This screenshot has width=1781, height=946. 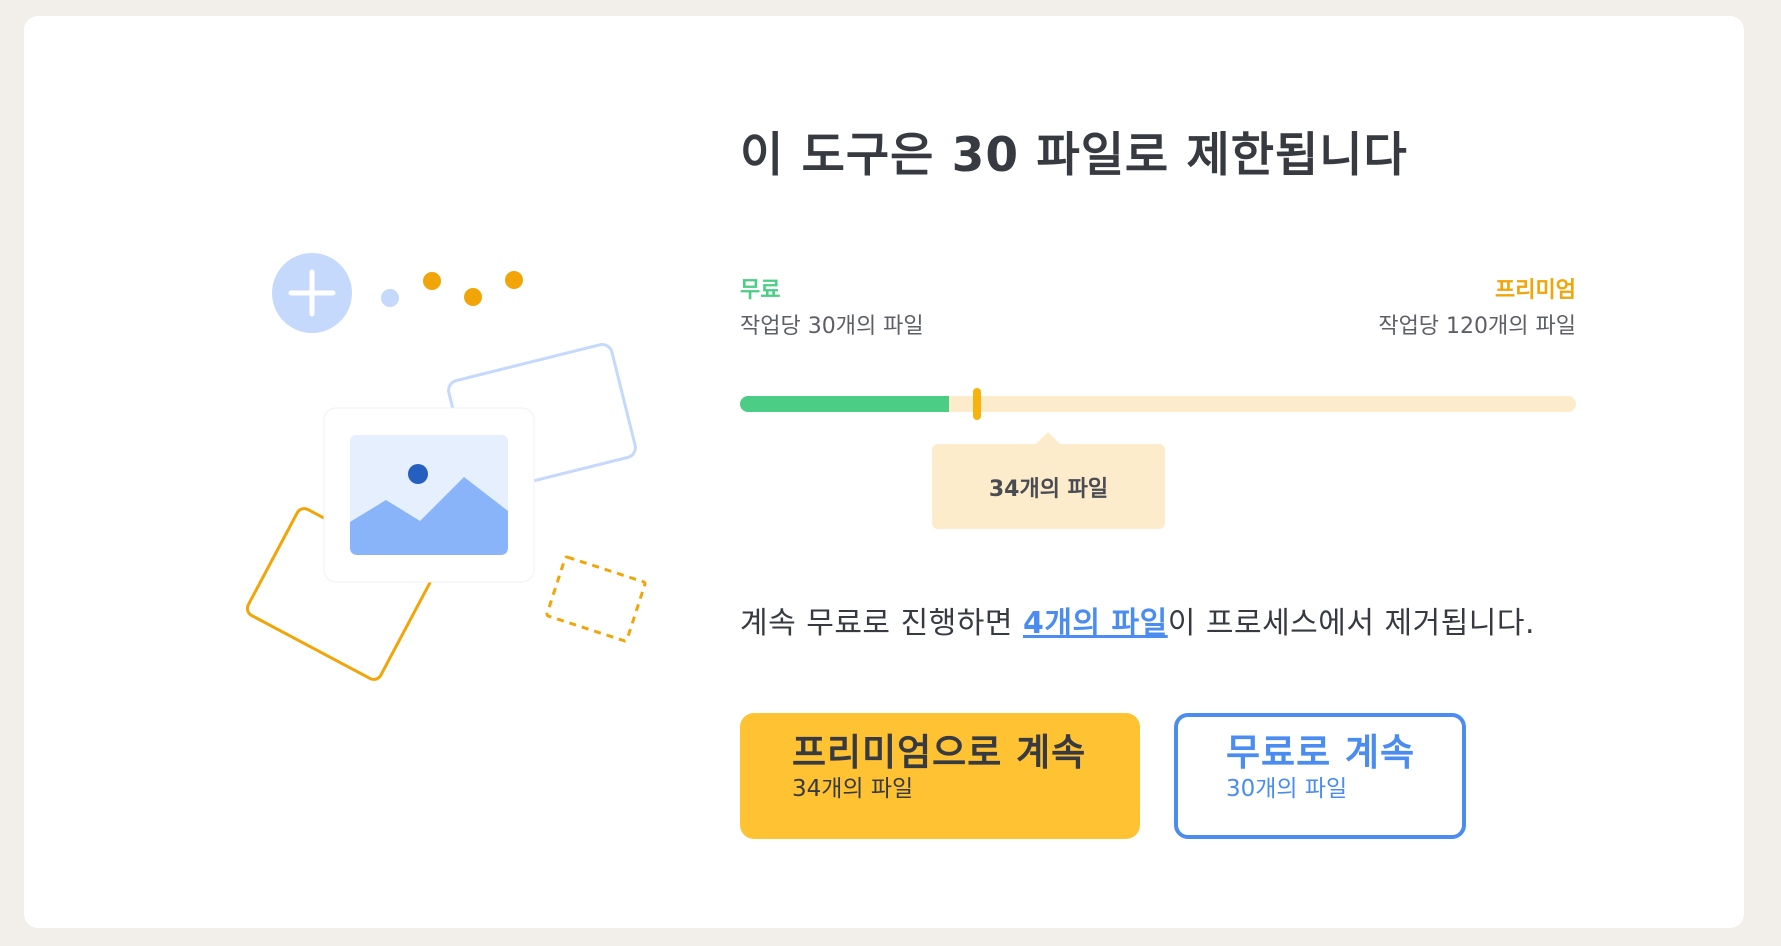 What do you see at coordinates (1287, 789) in the screenshot?
I see `continue-free-sub: 30개의 파일` at bounding box center [1287, 789].